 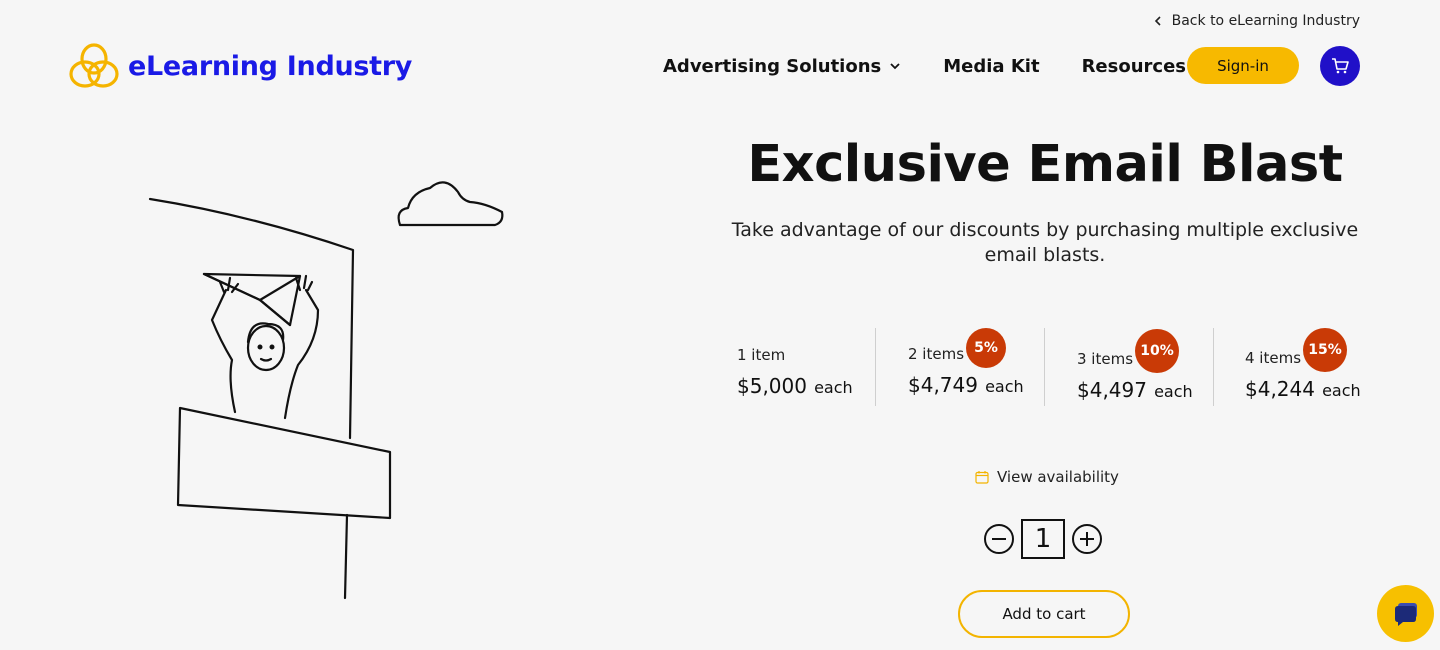 What do you see at coordinates (943, 385) in the screenshot?
I see `tier-price: $4,749` at bounding box center [943, 385].